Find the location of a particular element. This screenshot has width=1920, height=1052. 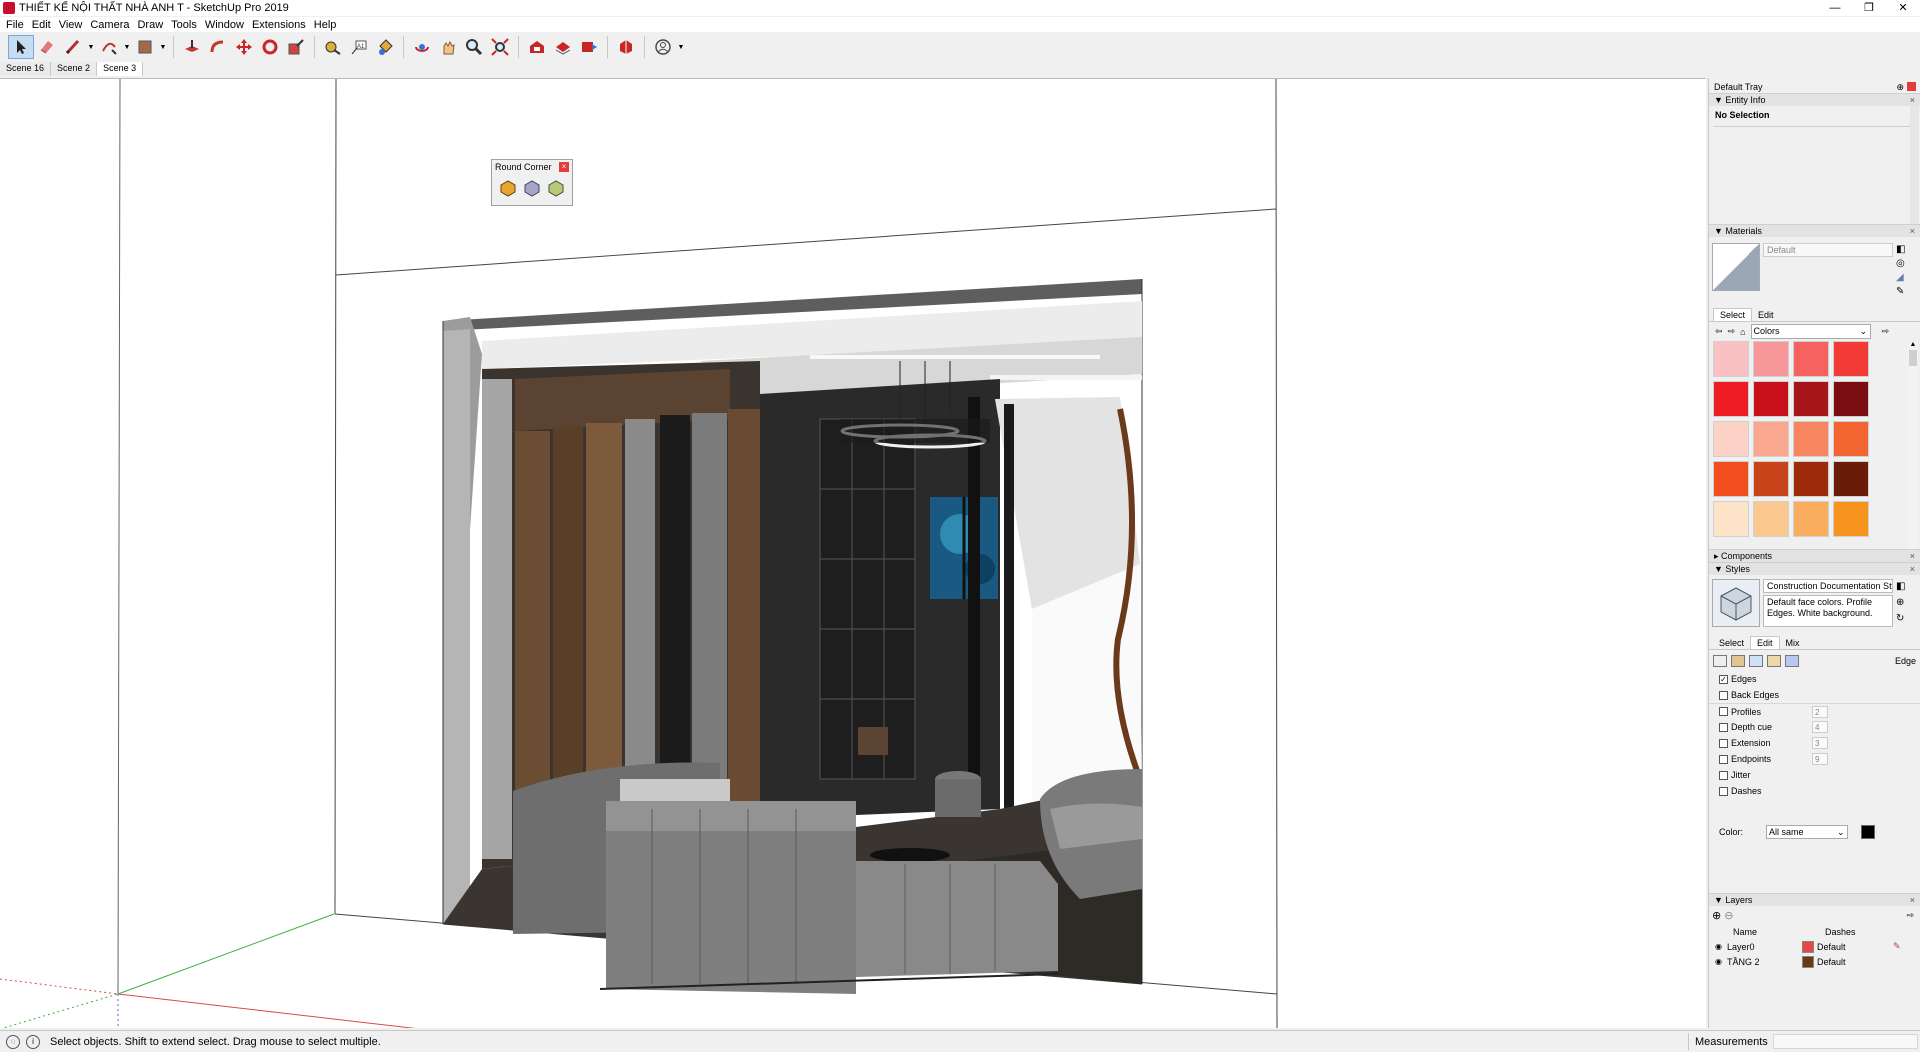

line-tool-icon is located at coordinates (73, 47).